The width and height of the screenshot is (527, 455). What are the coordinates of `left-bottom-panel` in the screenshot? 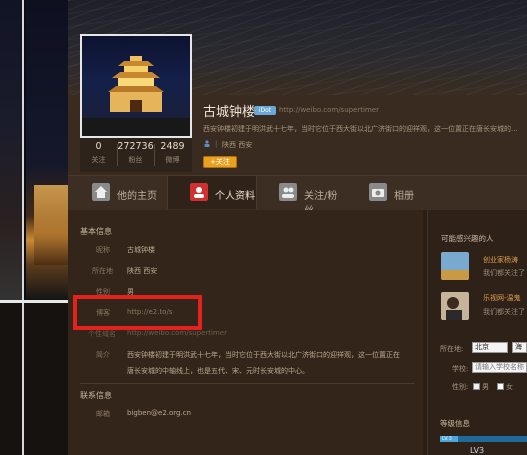 It's located at (34, 379).